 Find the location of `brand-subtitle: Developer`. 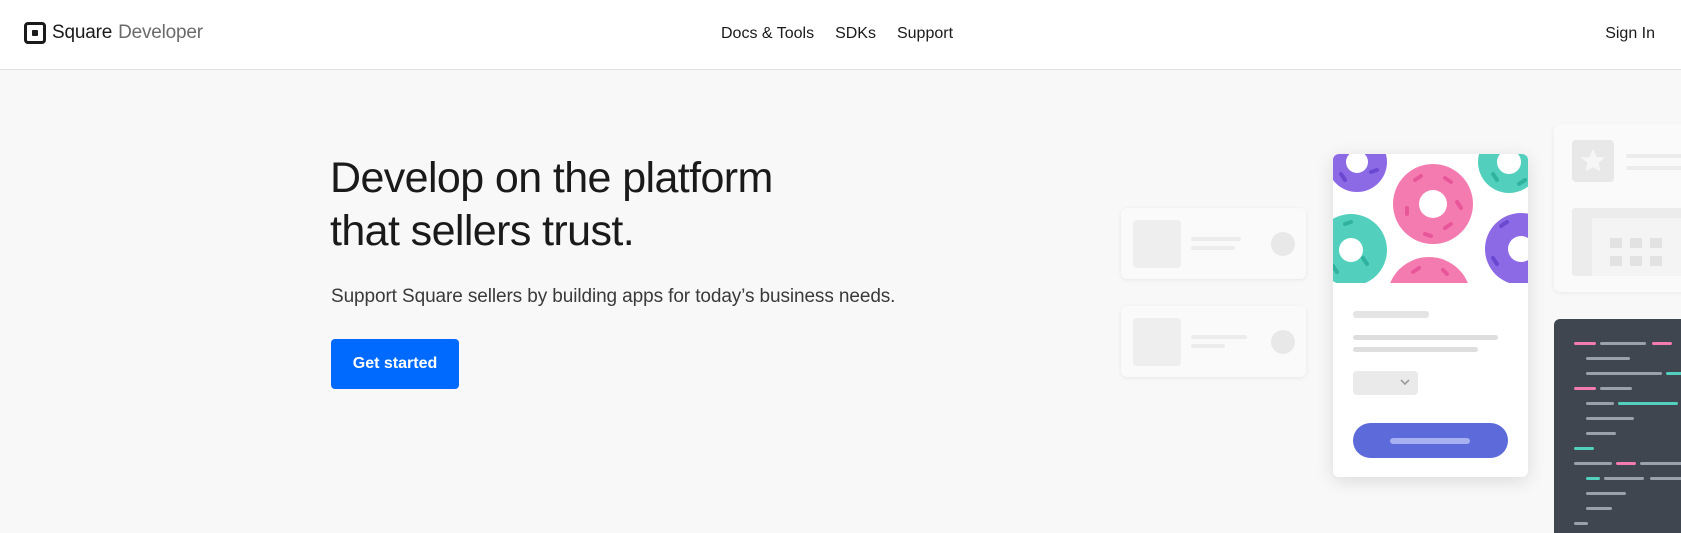

brand-subtitle: Developer is located at coordinates (160, 32).